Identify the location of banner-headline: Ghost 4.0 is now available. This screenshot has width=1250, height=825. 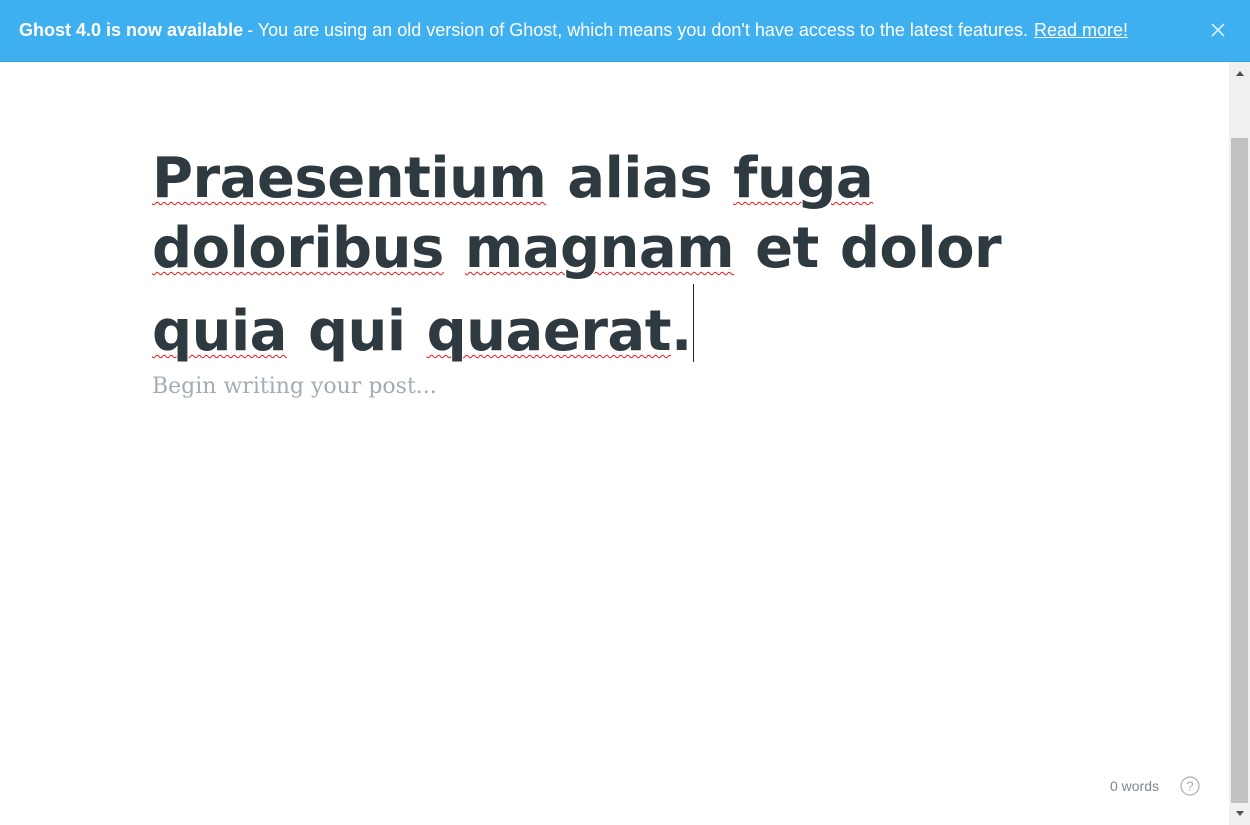
(131, 30).